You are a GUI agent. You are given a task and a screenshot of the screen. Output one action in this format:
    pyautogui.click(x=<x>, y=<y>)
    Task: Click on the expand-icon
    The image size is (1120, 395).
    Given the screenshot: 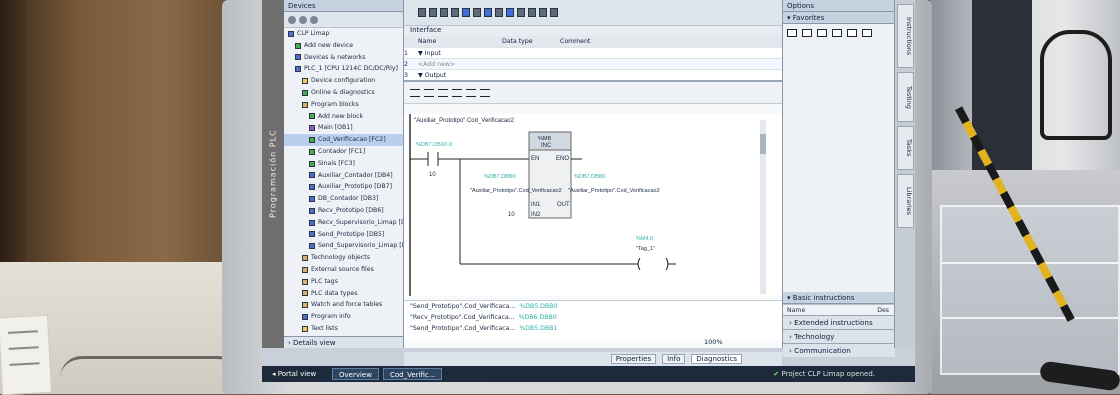 What is the action you would take?
    pyautogui.click(x=444, y=12)
    